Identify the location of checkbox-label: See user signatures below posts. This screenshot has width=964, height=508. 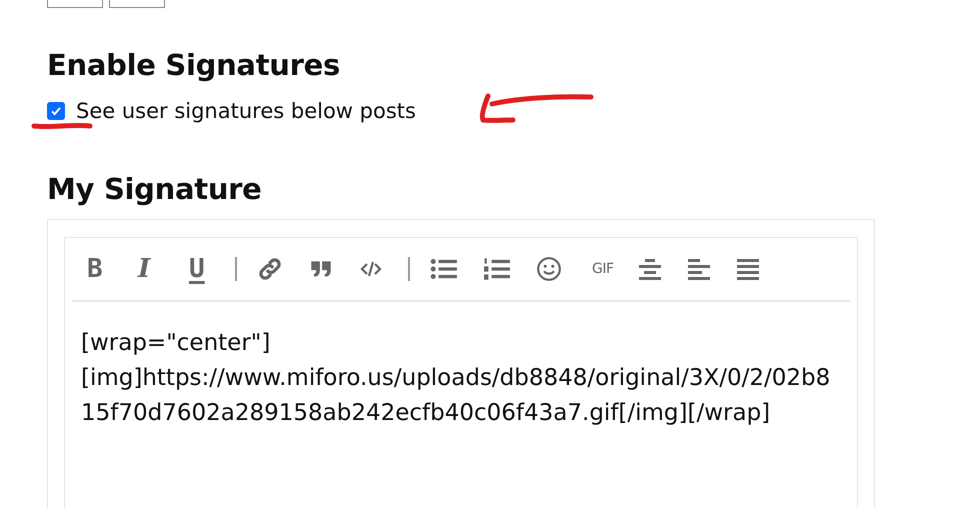
(246, 111).